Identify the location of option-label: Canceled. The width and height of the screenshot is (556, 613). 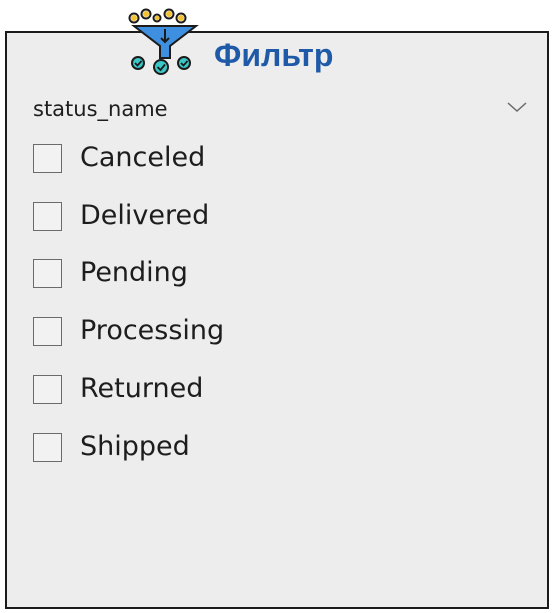
(143, 157).